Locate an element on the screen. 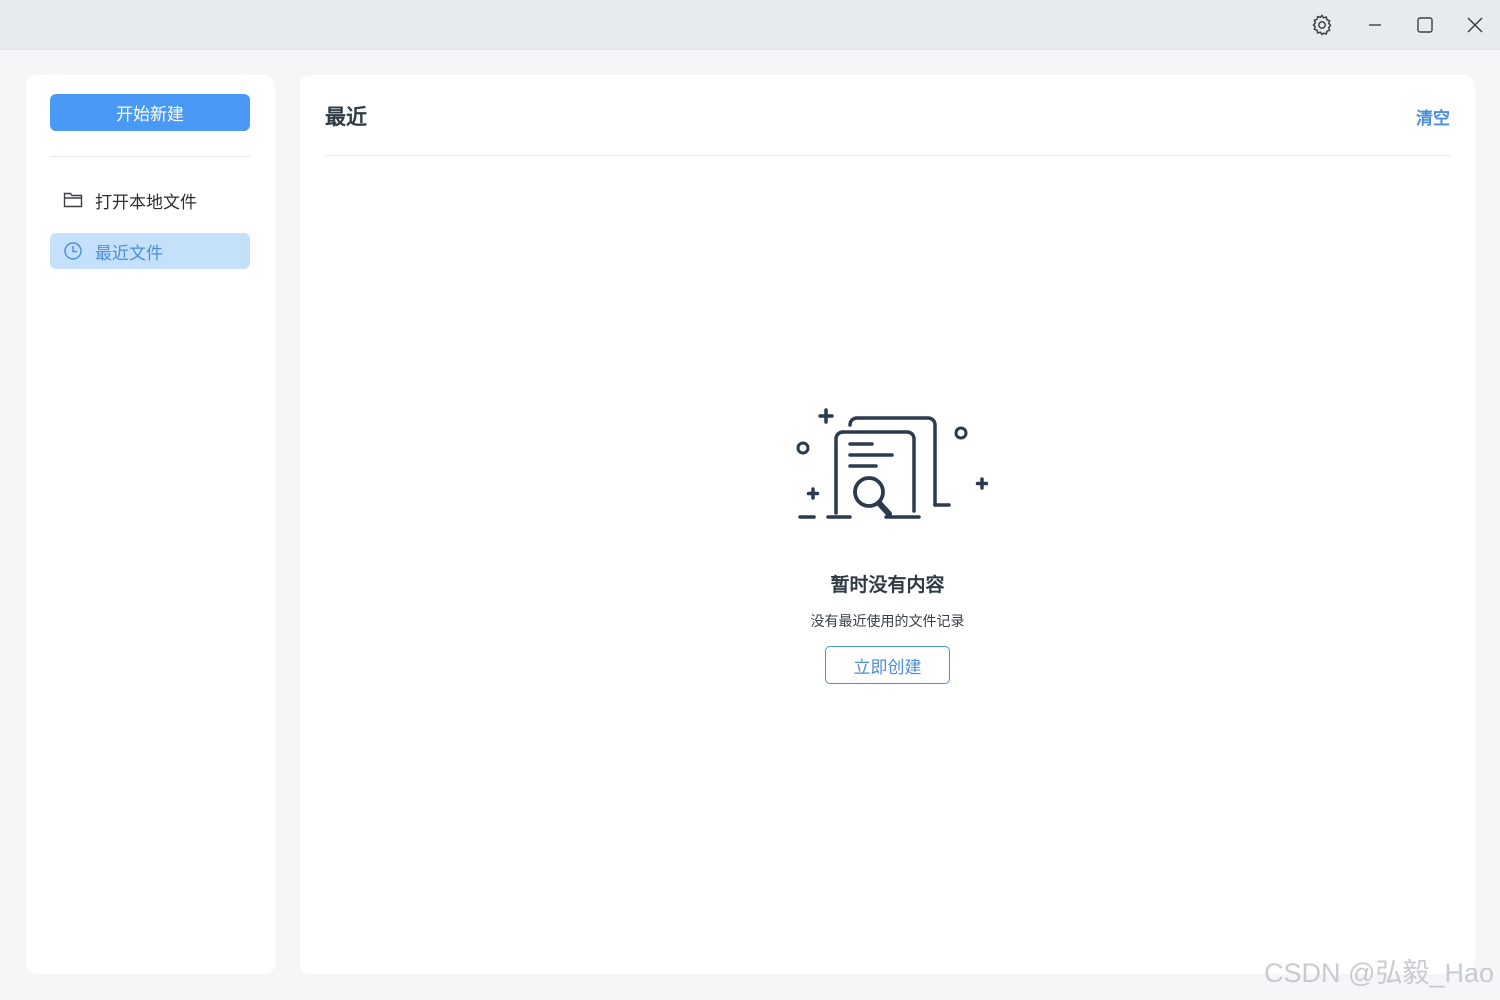 This screenshot has height=1000, width=1500. minimize-icon is located at coordinates (1375, 25).